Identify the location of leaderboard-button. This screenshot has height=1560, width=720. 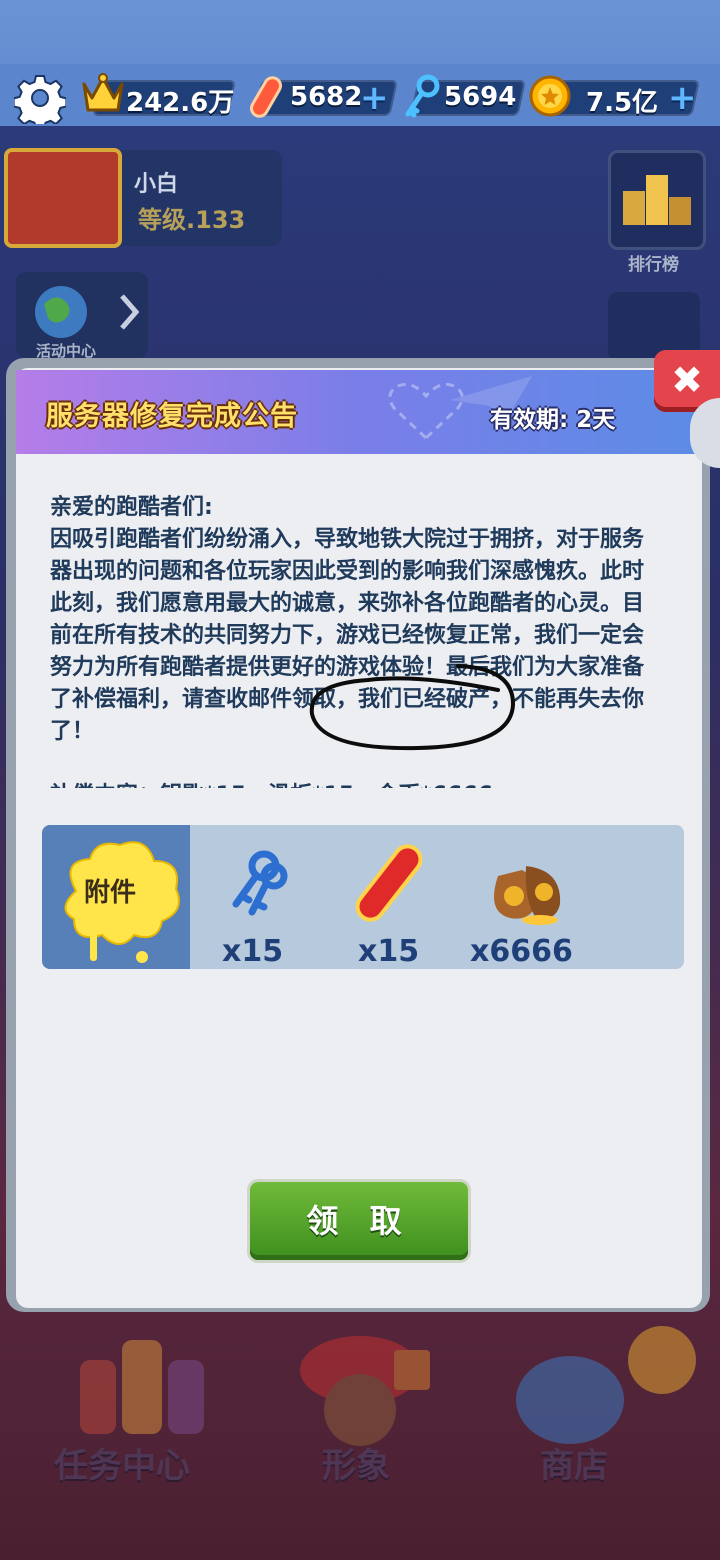
(657, 200).